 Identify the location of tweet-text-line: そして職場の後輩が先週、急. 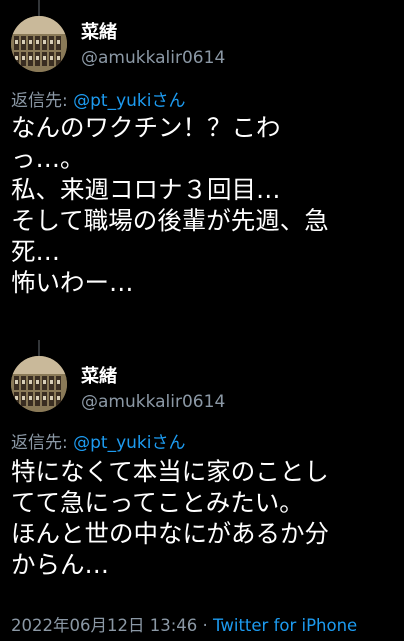
(170, 220).